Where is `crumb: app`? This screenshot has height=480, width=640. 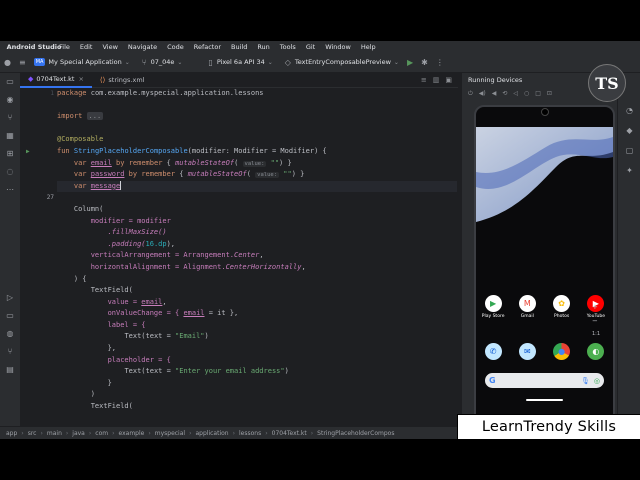 crumb: app is located at coordinates (11, 433).